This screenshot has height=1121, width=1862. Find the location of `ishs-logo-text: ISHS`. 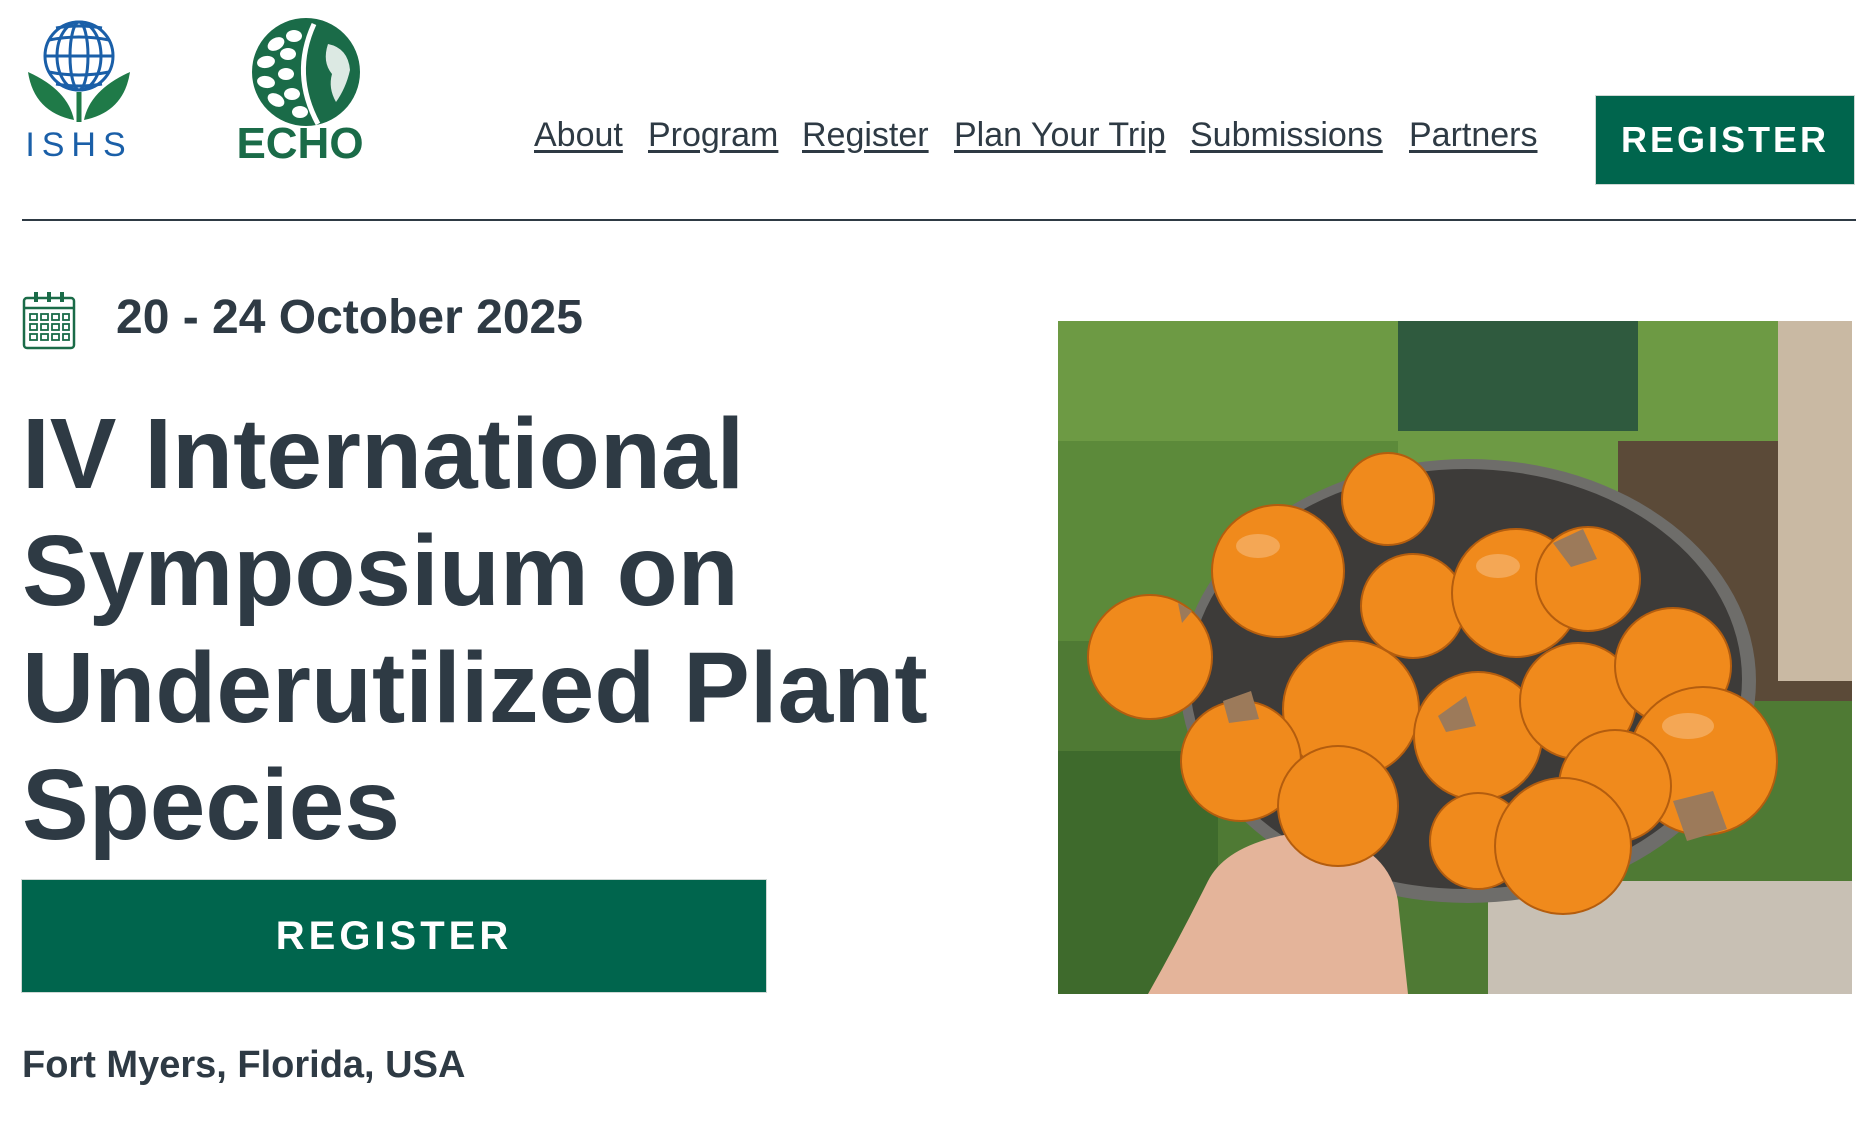

ishs-logo-text: ISHS is located at coordinates (78, 144).